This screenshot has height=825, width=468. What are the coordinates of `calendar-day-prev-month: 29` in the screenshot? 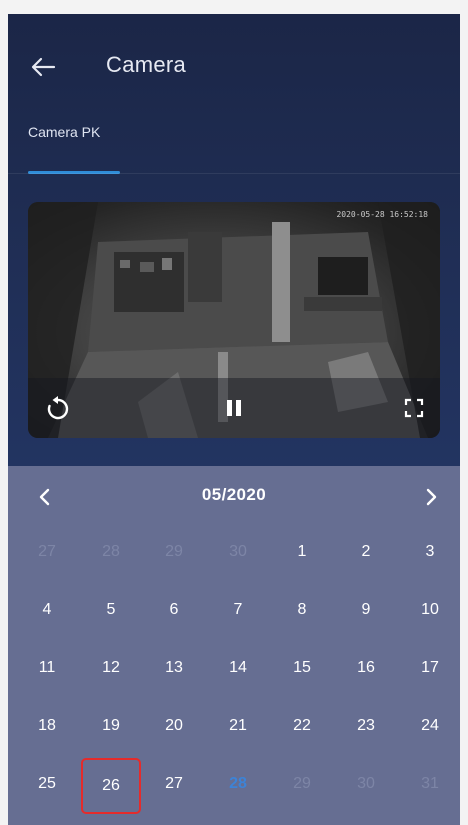 It's located at (174, 551).